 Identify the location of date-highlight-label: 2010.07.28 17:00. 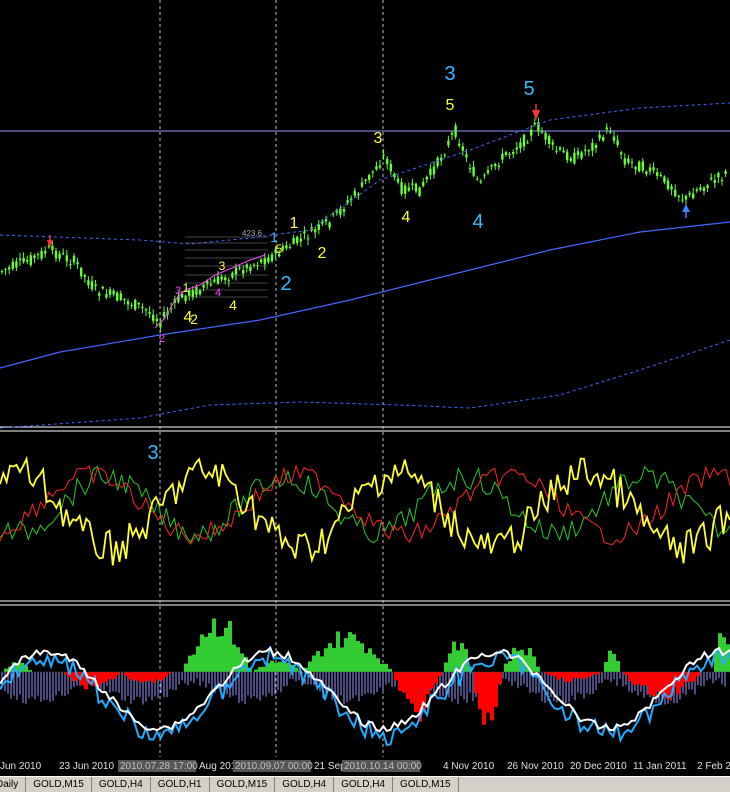
(159, 766).